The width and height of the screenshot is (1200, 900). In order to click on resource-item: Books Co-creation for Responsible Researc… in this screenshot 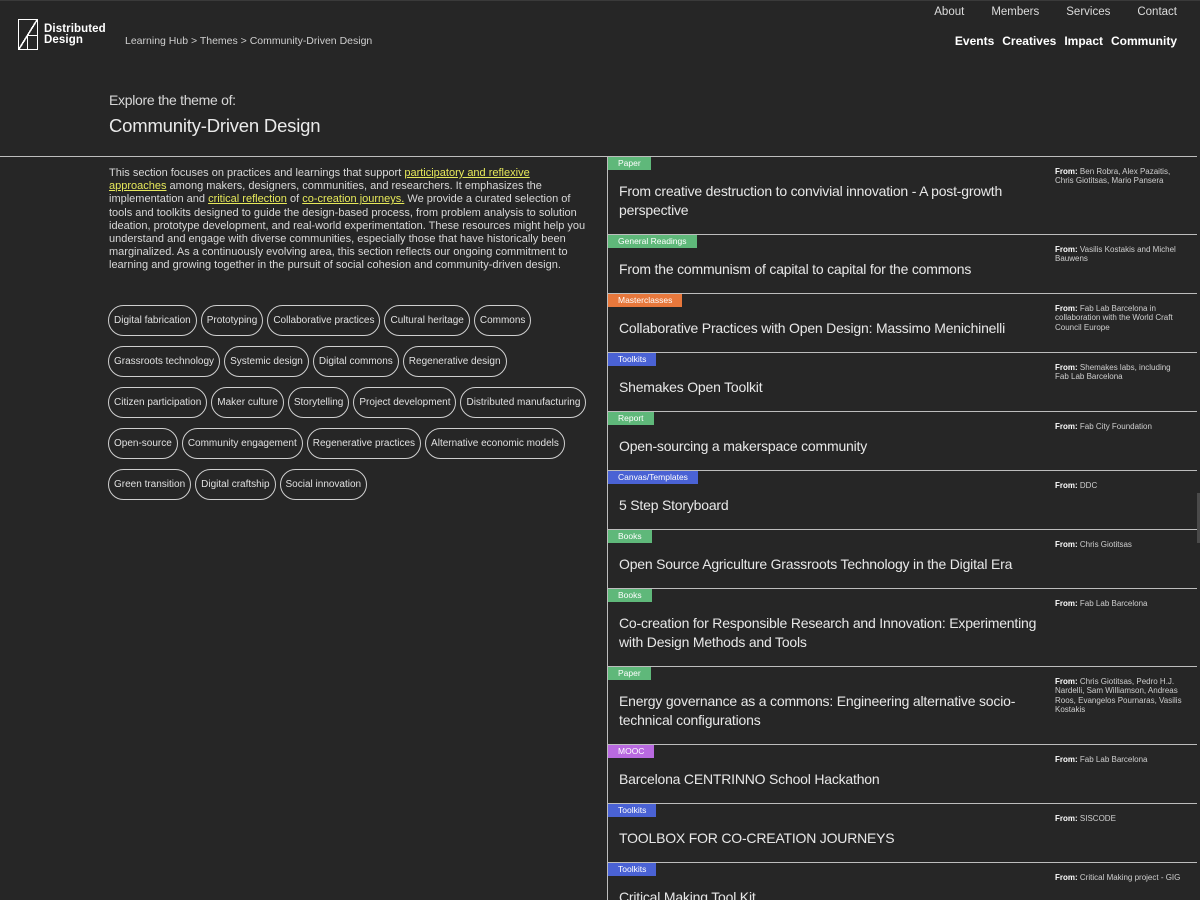, I will do `click(902, 628)`.